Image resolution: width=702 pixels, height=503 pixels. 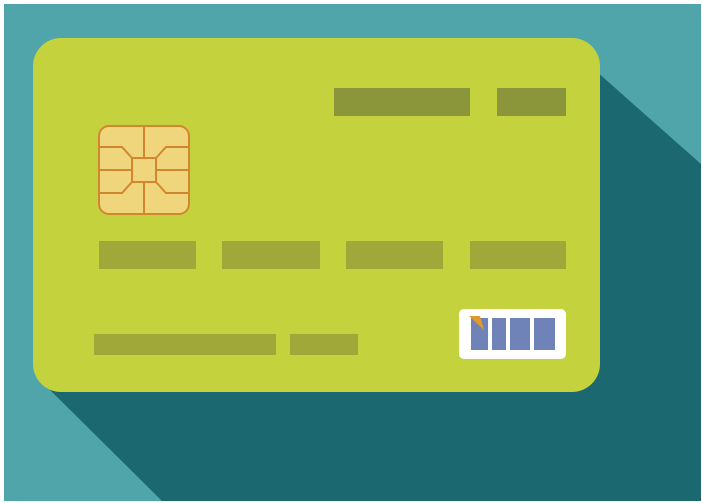 I want to click on chip-icon, so click(x=144, y=170).